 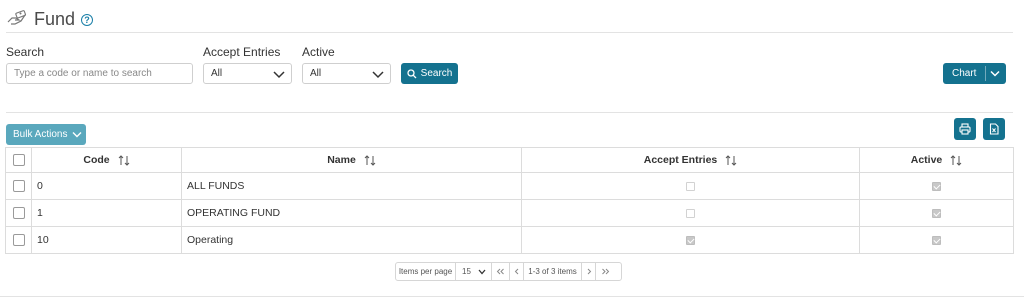 What do you see at coordinates (412, 73) in the screenshot?
I see `search-icon` at bounding box center [412, 73].